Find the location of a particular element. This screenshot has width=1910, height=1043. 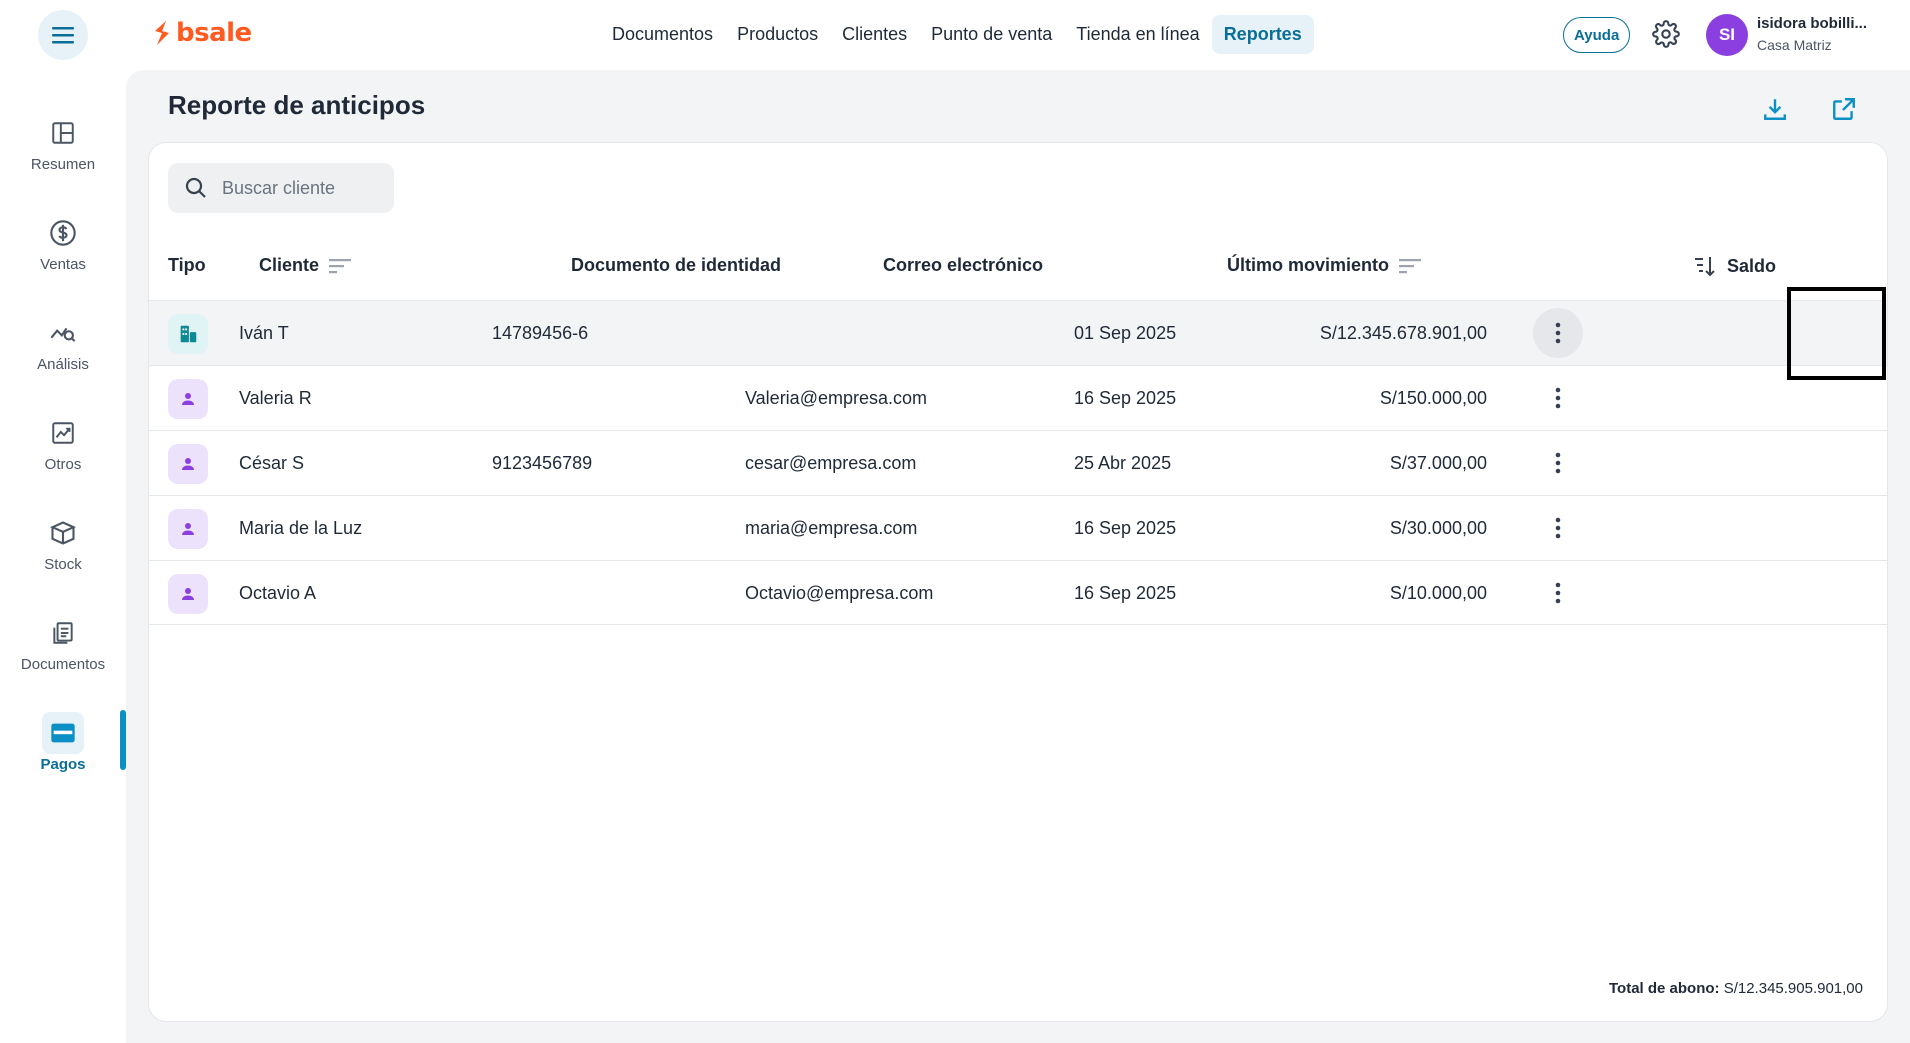

nav-clientes: Clientes is located at coordinates (874, 34).